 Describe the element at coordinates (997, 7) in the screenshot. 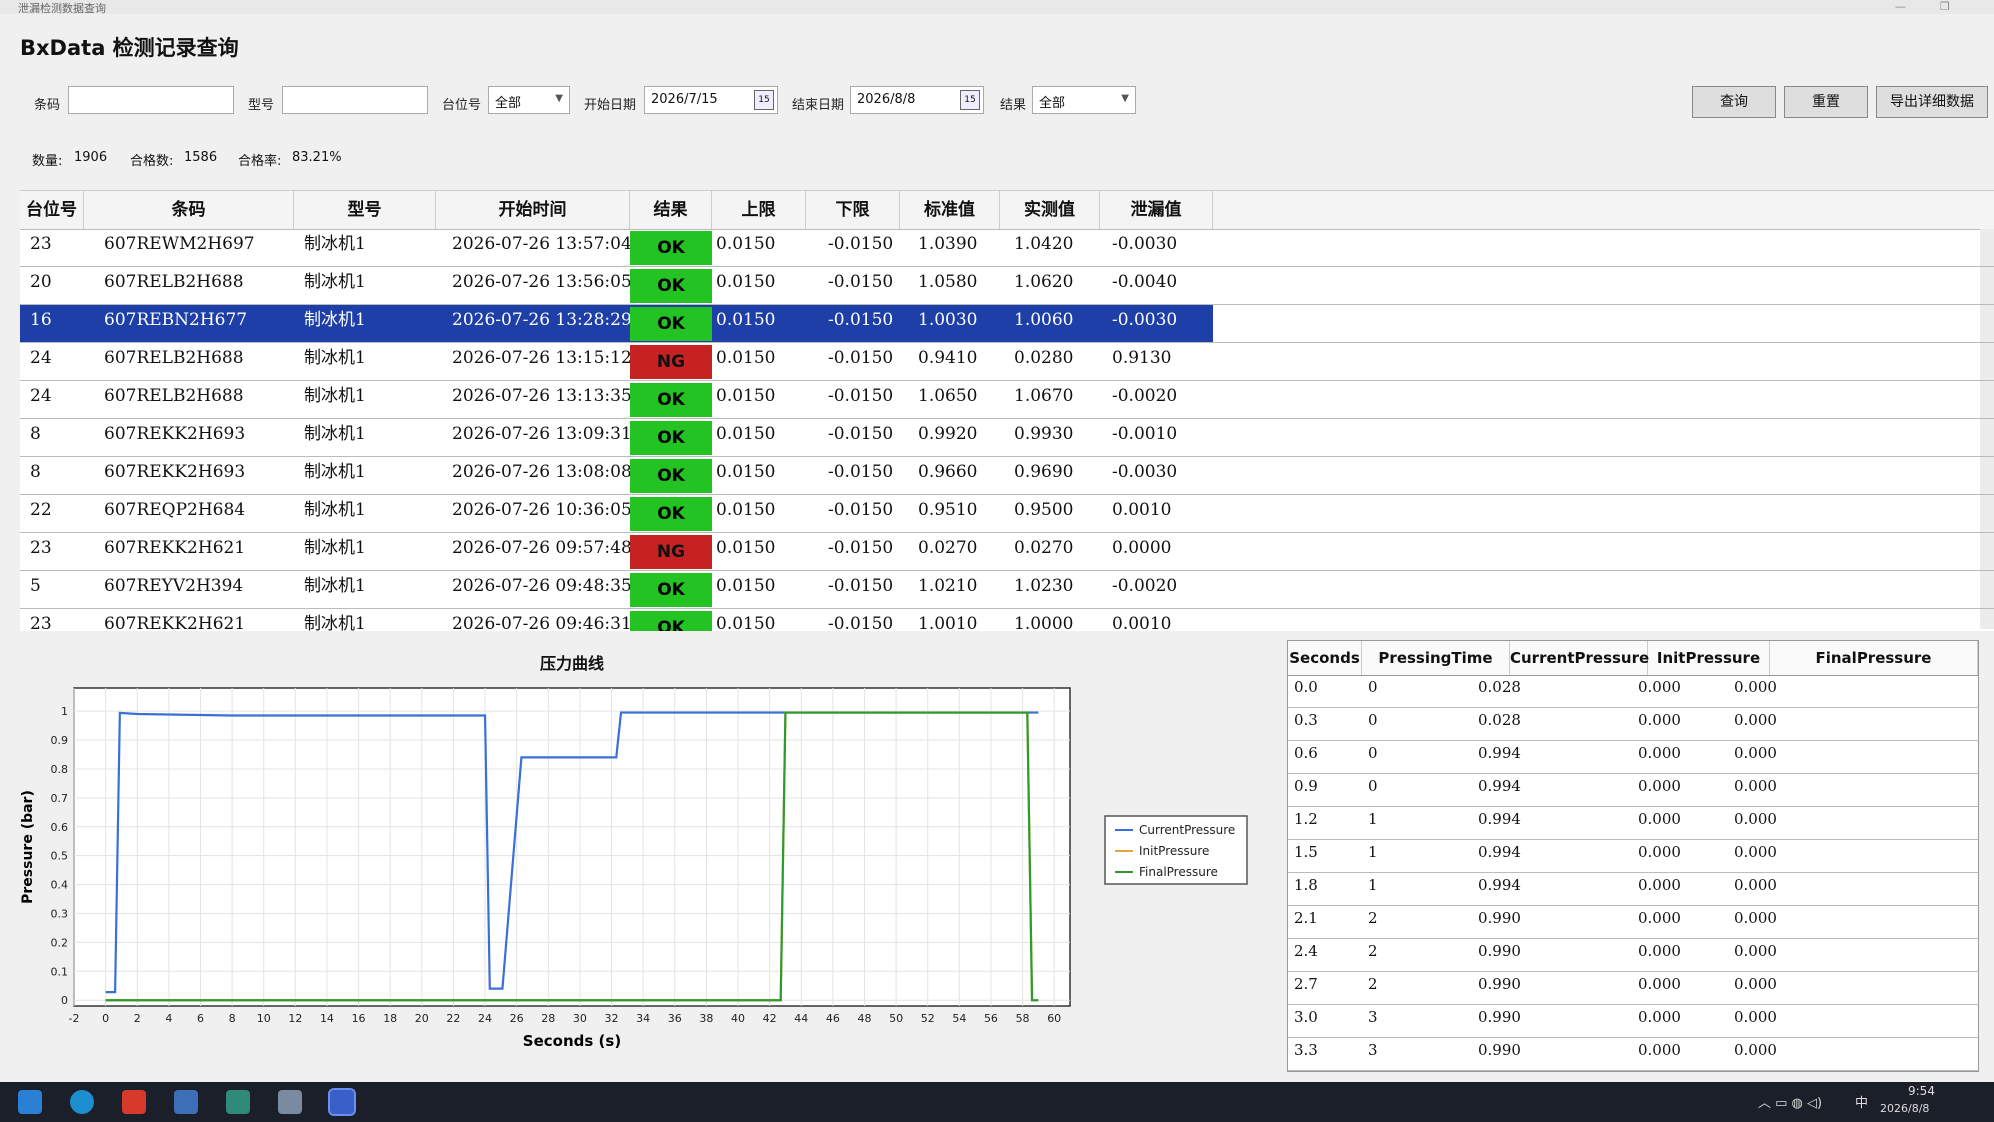

I see `window-titlebar: 泄漏检测数据查询 — ❐` at that location.